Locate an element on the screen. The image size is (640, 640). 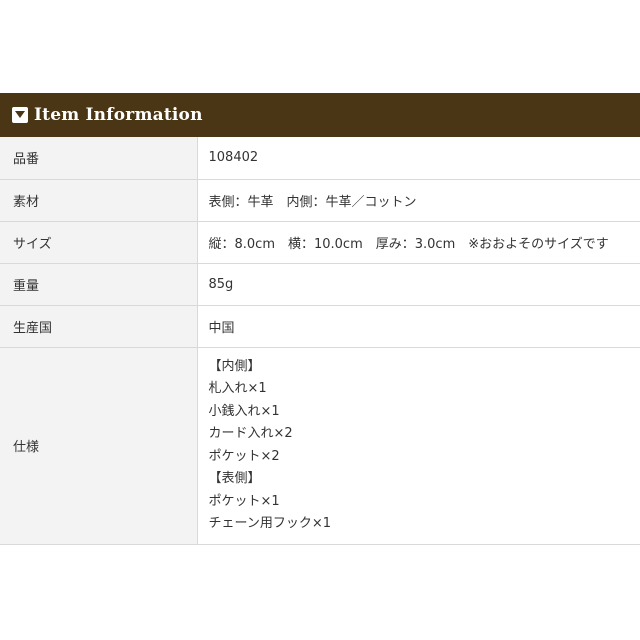
row-label: 素材 is located at coordinates (99, 200).